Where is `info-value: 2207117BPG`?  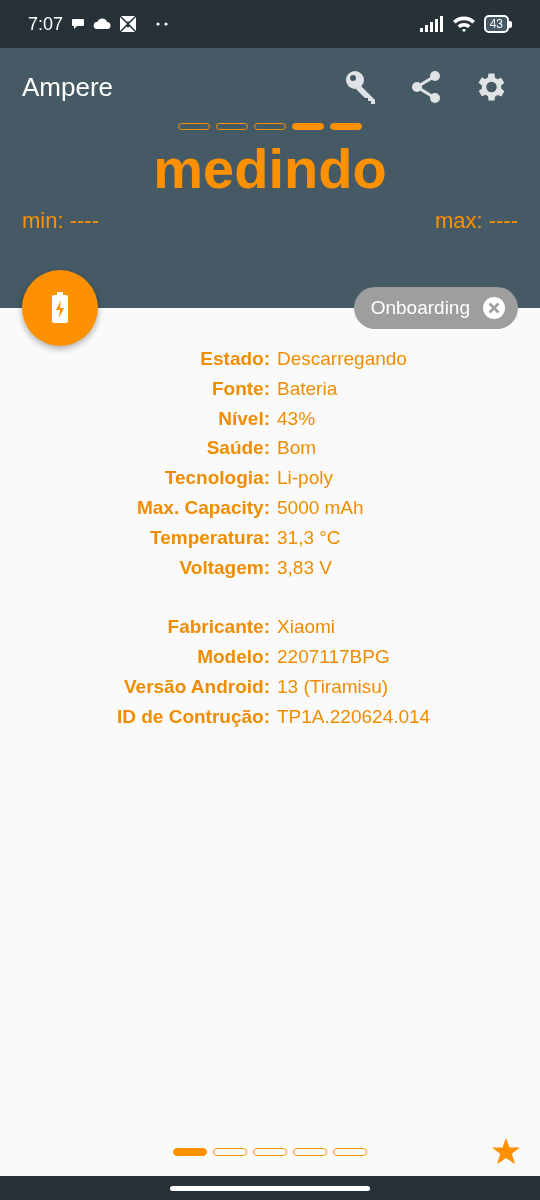
info-value: 2207117BPG is located at coordinates (334, 657).